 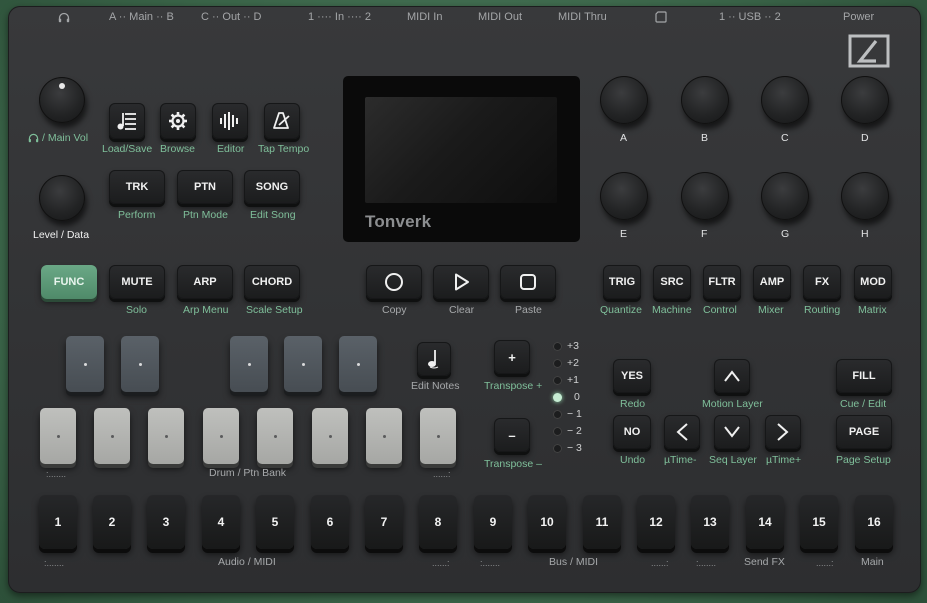 What do you see at coordinates (248, 473) in the screenshot?
I see `drum-ptn-bank-label: Drum / Ptn Bank` at bounding box center [248, 473].